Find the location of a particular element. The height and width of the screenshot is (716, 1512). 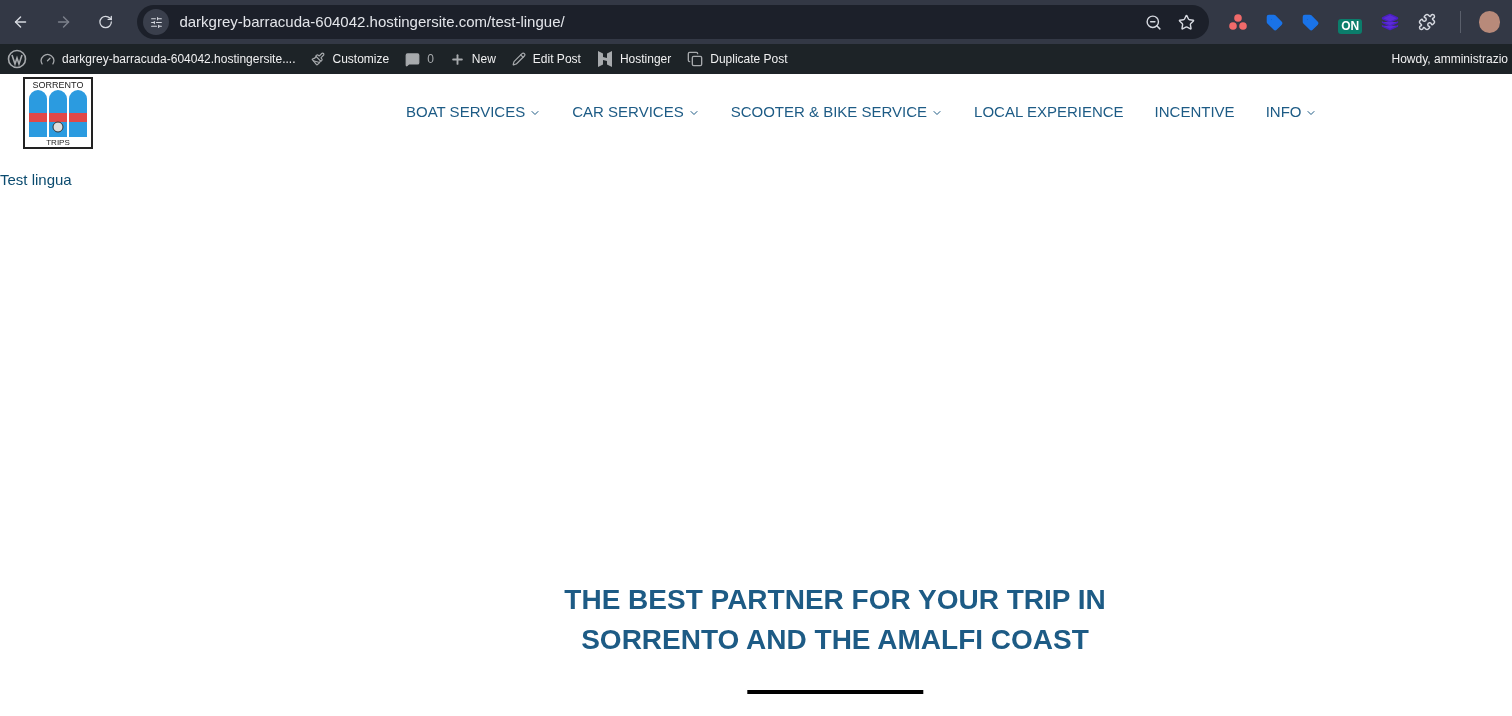

nav-menu-item: INCENTIVE is located at coordinates (1194, 112).